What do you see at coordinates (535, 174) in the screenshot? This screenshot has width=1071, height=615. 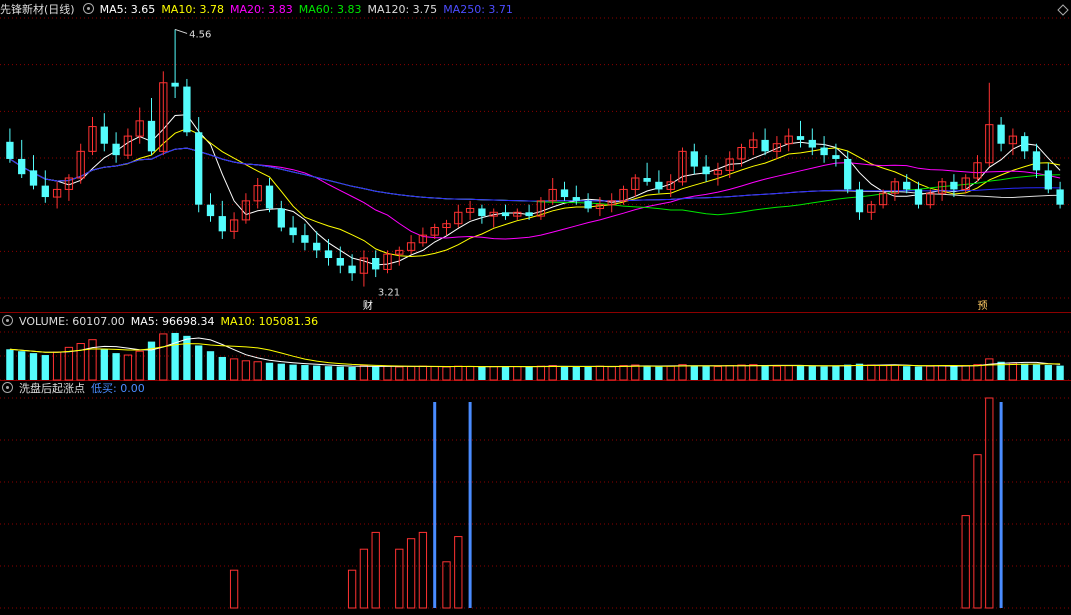 I see `ma120-line` at bounding box center [535, 174].